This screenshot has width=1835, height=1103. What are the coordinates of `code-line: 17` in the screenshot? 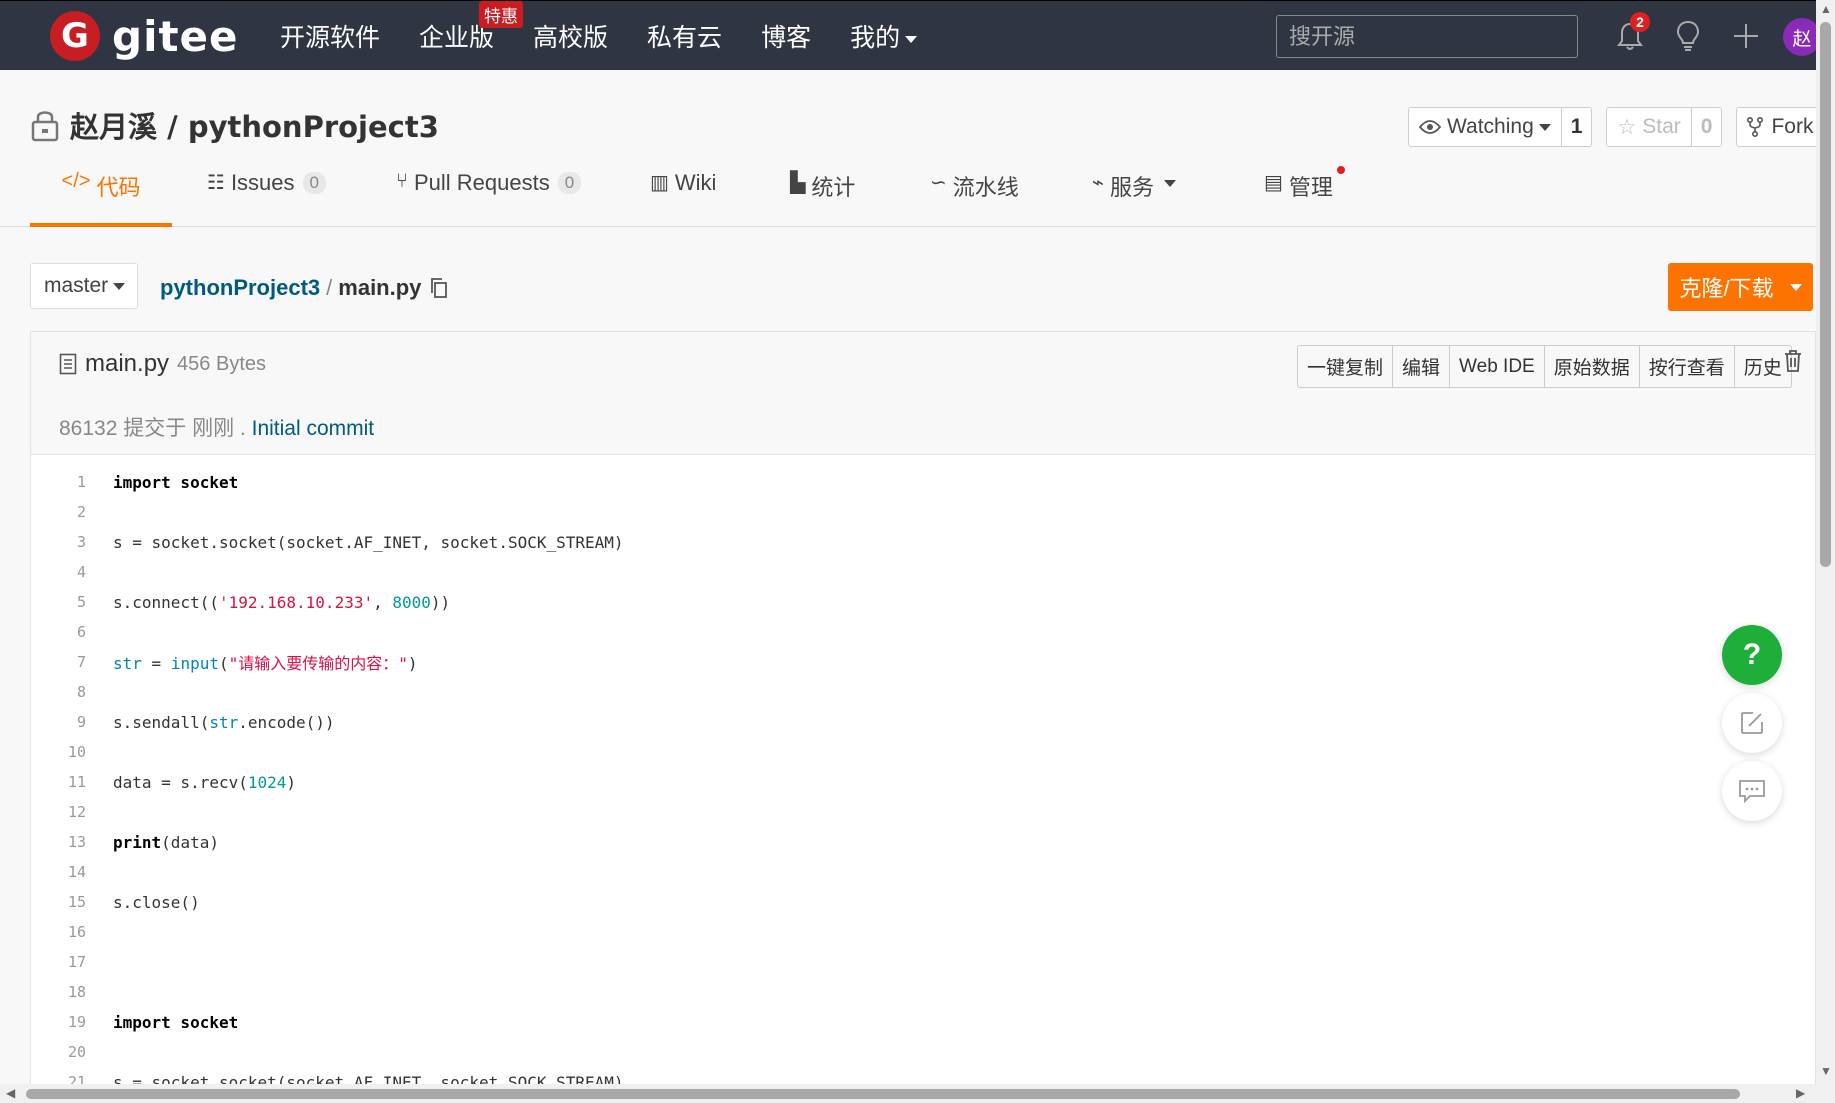 It's located at (923, 962).